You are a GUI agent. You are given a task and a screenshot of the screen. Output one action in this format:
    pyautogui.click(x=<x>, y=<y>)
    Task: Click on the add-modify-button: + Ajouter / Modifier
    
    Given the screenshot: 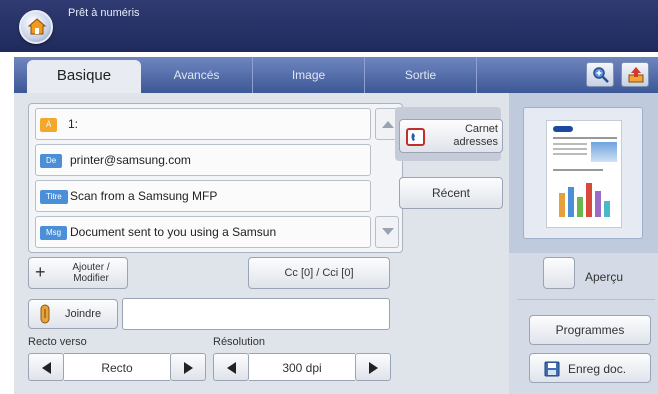 What is the action you would take?
    pyautogui.click(x=78, y=273)
    